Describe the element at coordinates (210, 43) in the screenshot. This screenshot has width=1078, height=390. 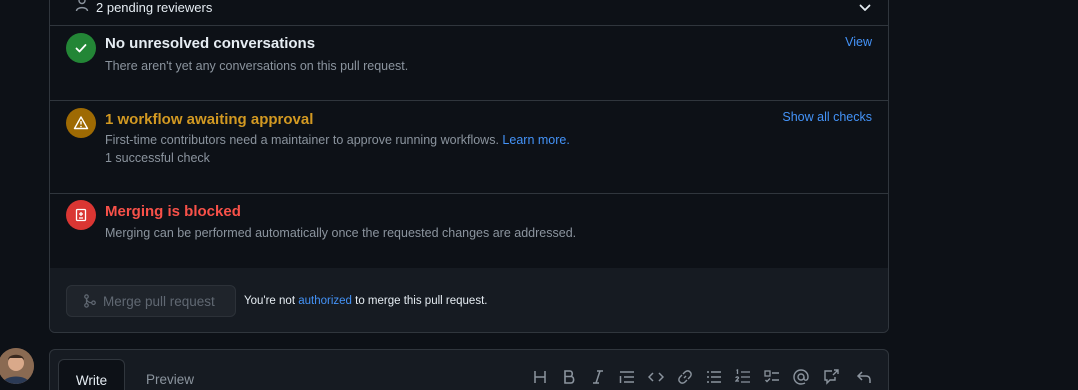
I see `conversations-title: No unresolved conversations` at that location.